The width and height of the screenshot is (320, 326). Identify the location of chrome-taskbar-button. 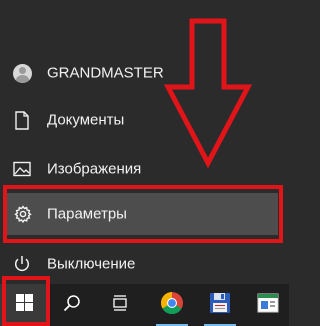
(172, 305).